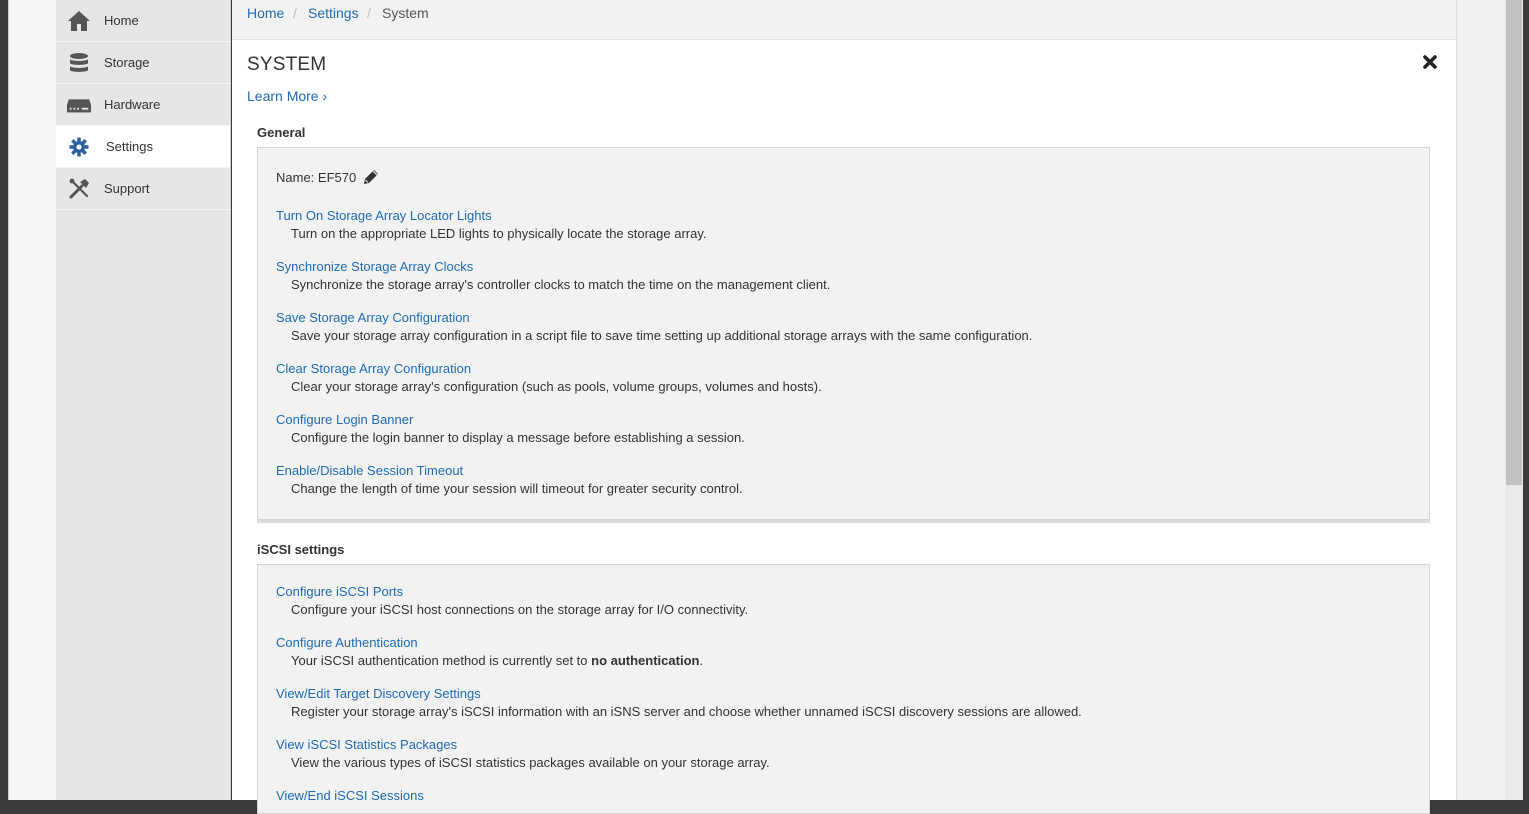  I want to click on sidebar-item-label: Storage, so click(127, 62).